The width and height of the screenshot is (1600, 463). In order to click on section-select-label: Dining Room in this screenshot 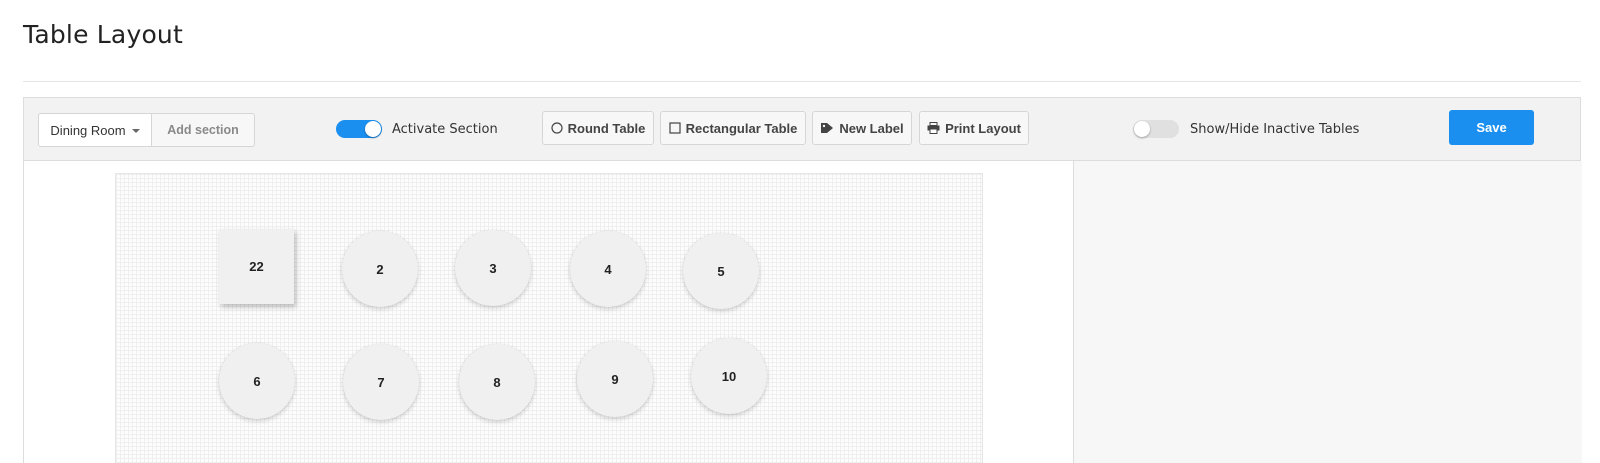, I will do `click(88, 130)`.